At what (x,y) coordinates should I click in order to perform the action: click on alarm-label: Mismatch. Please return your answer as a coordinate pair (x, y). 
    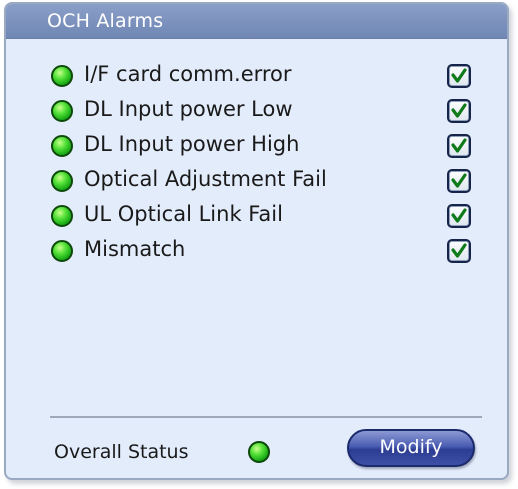
    Looking at the image, I should click on (135, 249).